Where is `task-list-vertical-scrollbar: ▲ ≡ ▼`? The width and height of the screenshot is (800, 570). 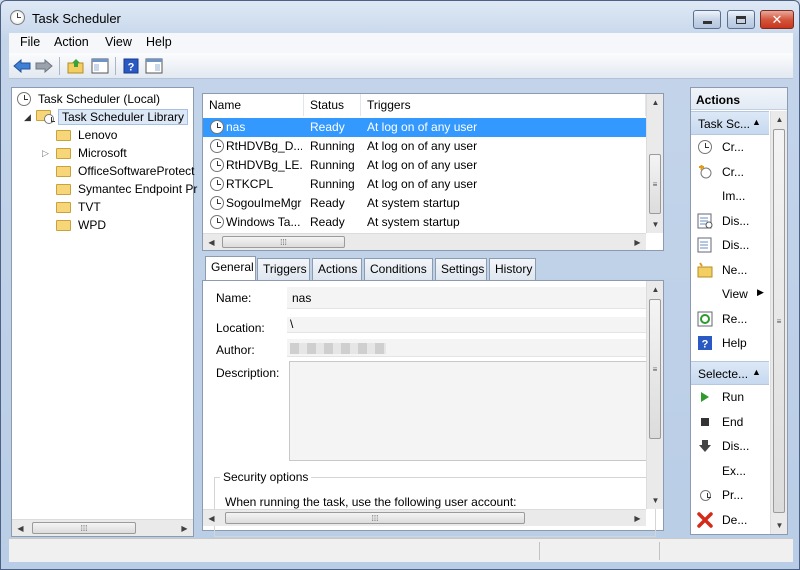
task-list-vertical-scrollbar: ▲ ≡ ▼ is located at coordinates (654, 163).